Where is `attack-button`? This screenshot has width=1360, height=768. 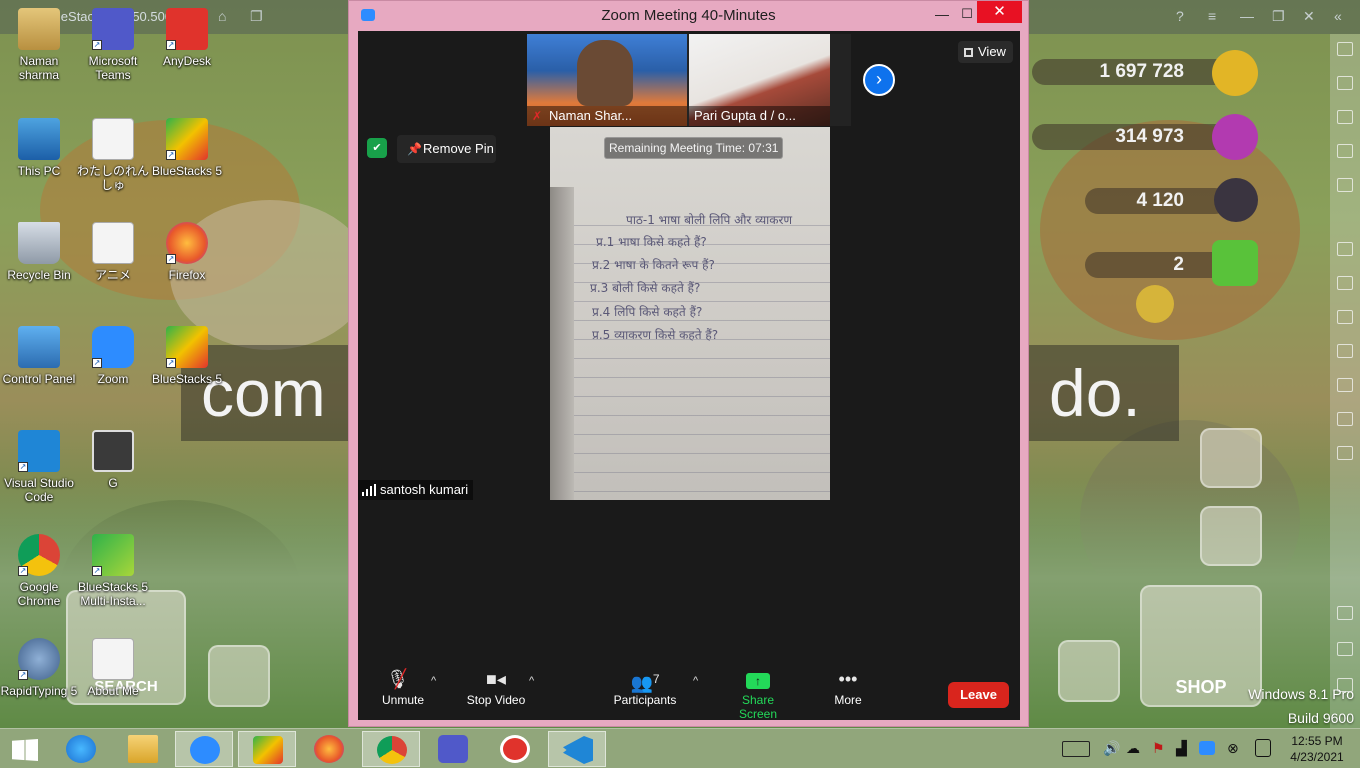 attack-button is located at coordinates (1231, 458).